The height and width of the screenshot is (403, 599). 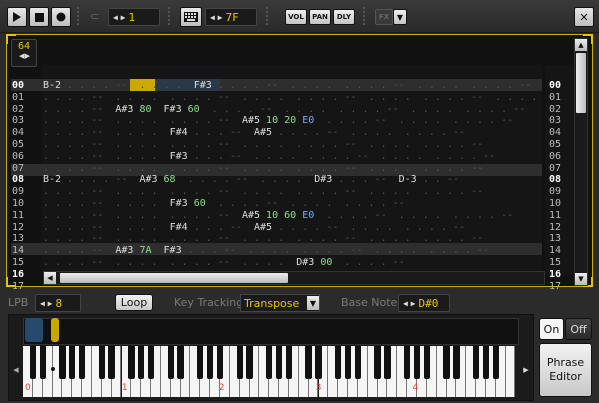 I want to click on keyboard-scroll-left-icon: ◀, so click(x=16, y=370).